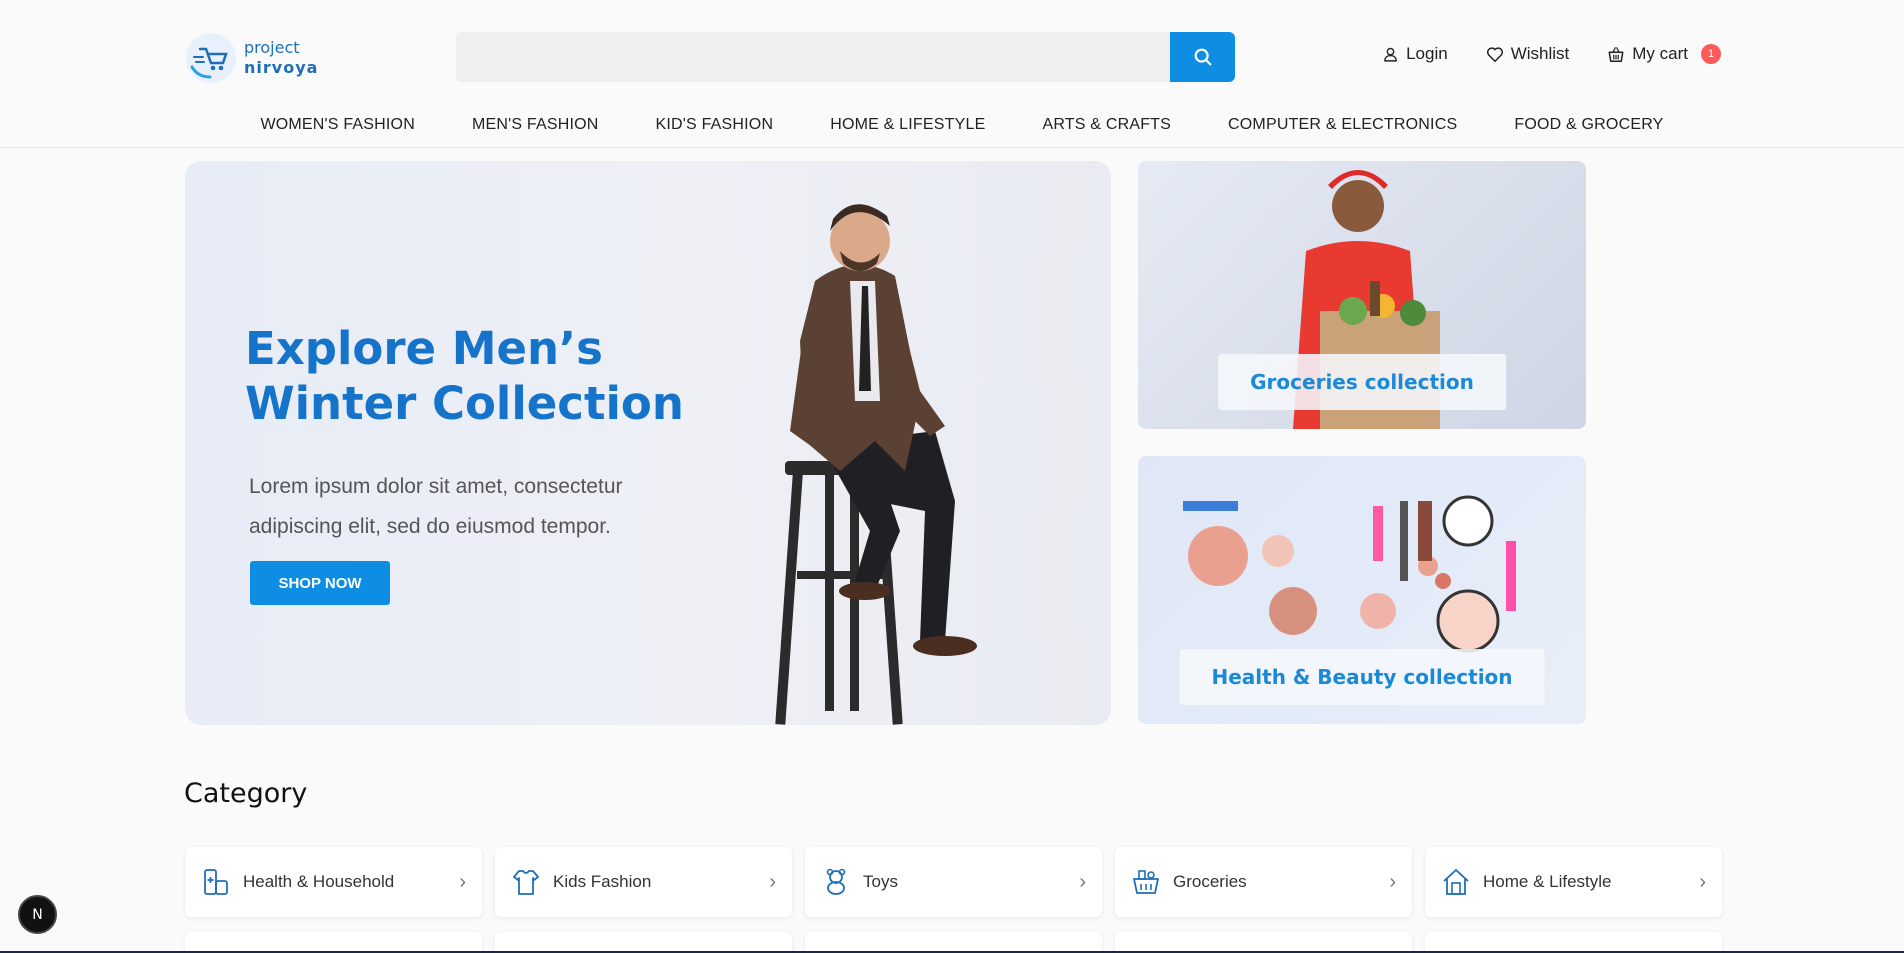 The width and height of the screenshot is (1904, 953). Describe the element at coordinates (715, 125) in the screenshot. I see `nav-item-kids-fashion: KID'S FASHION` at that location.